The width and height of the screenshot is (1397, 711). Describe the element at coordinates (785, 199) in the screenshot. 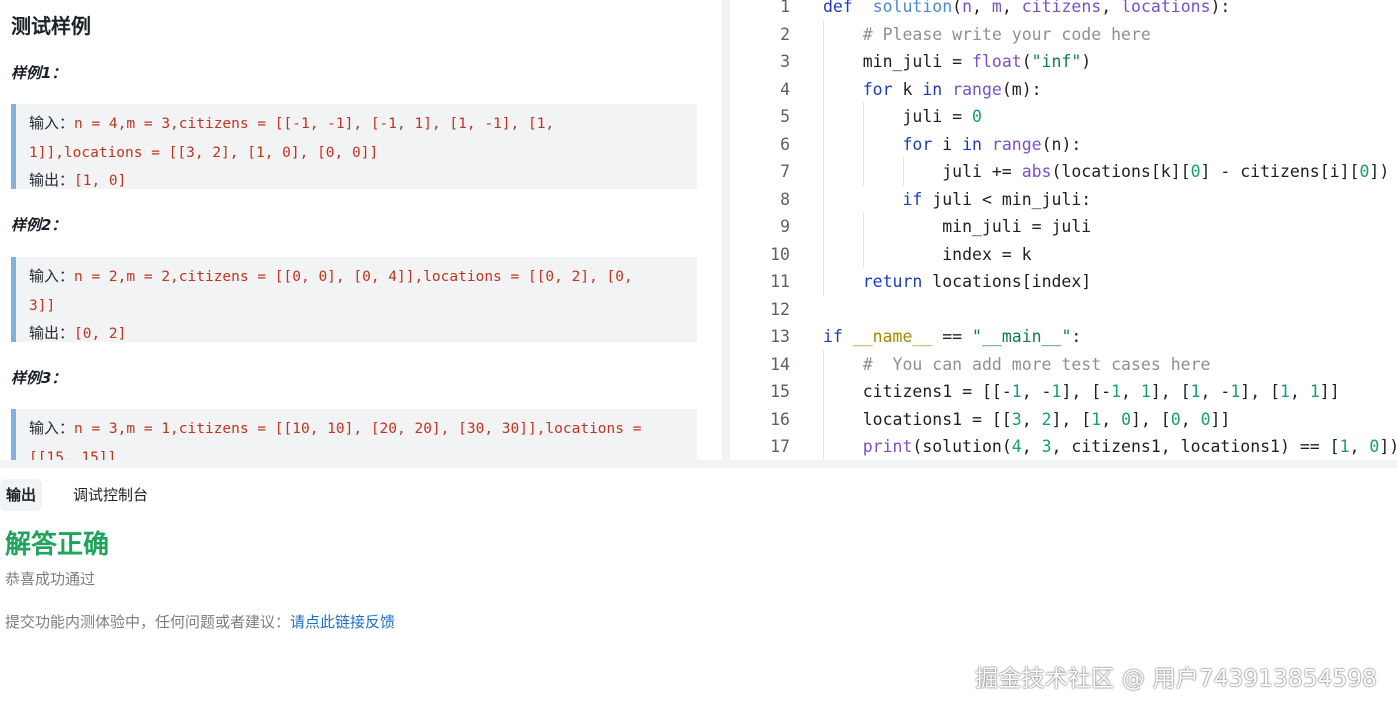

I see `line-number: 8` at that location.